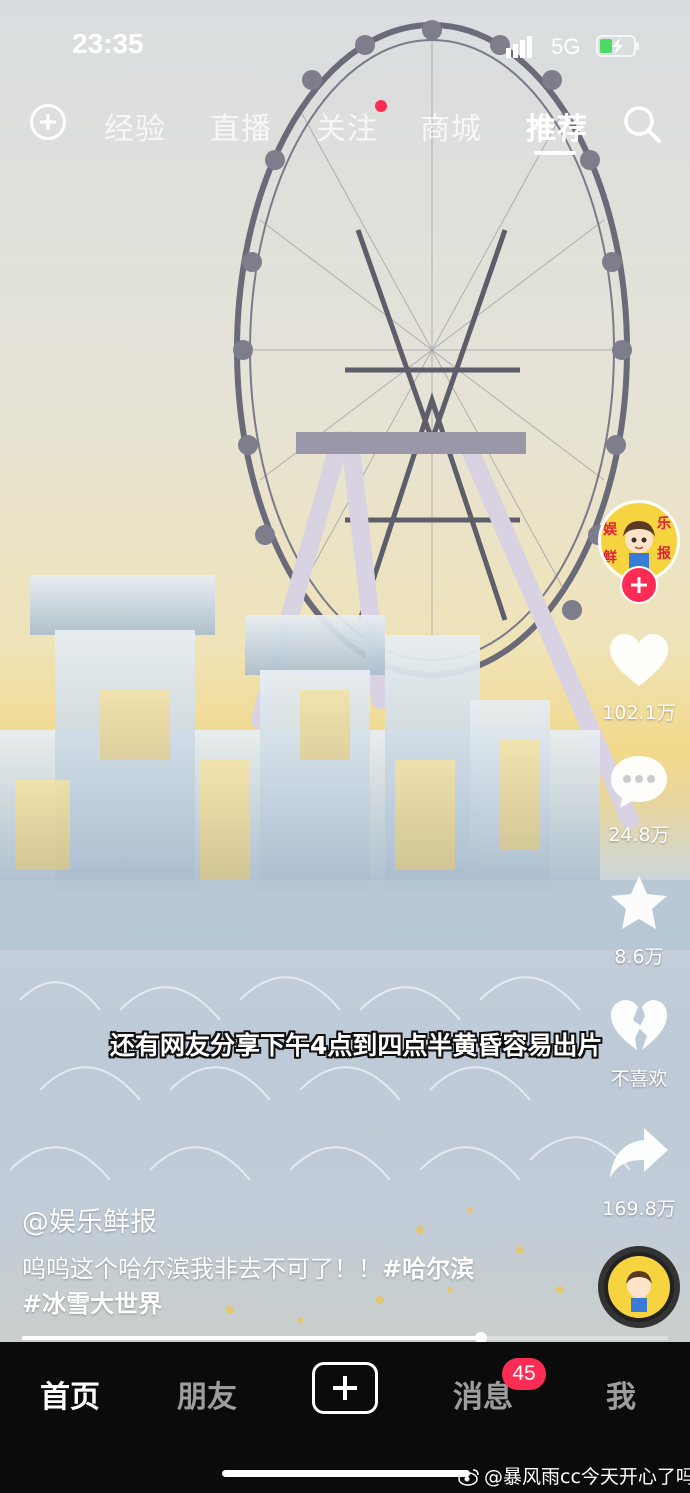 This screenshot has height=1493, width=690. I want to click on watermark: @暴风雨cc今天开心了吗, so click(574, 1475).